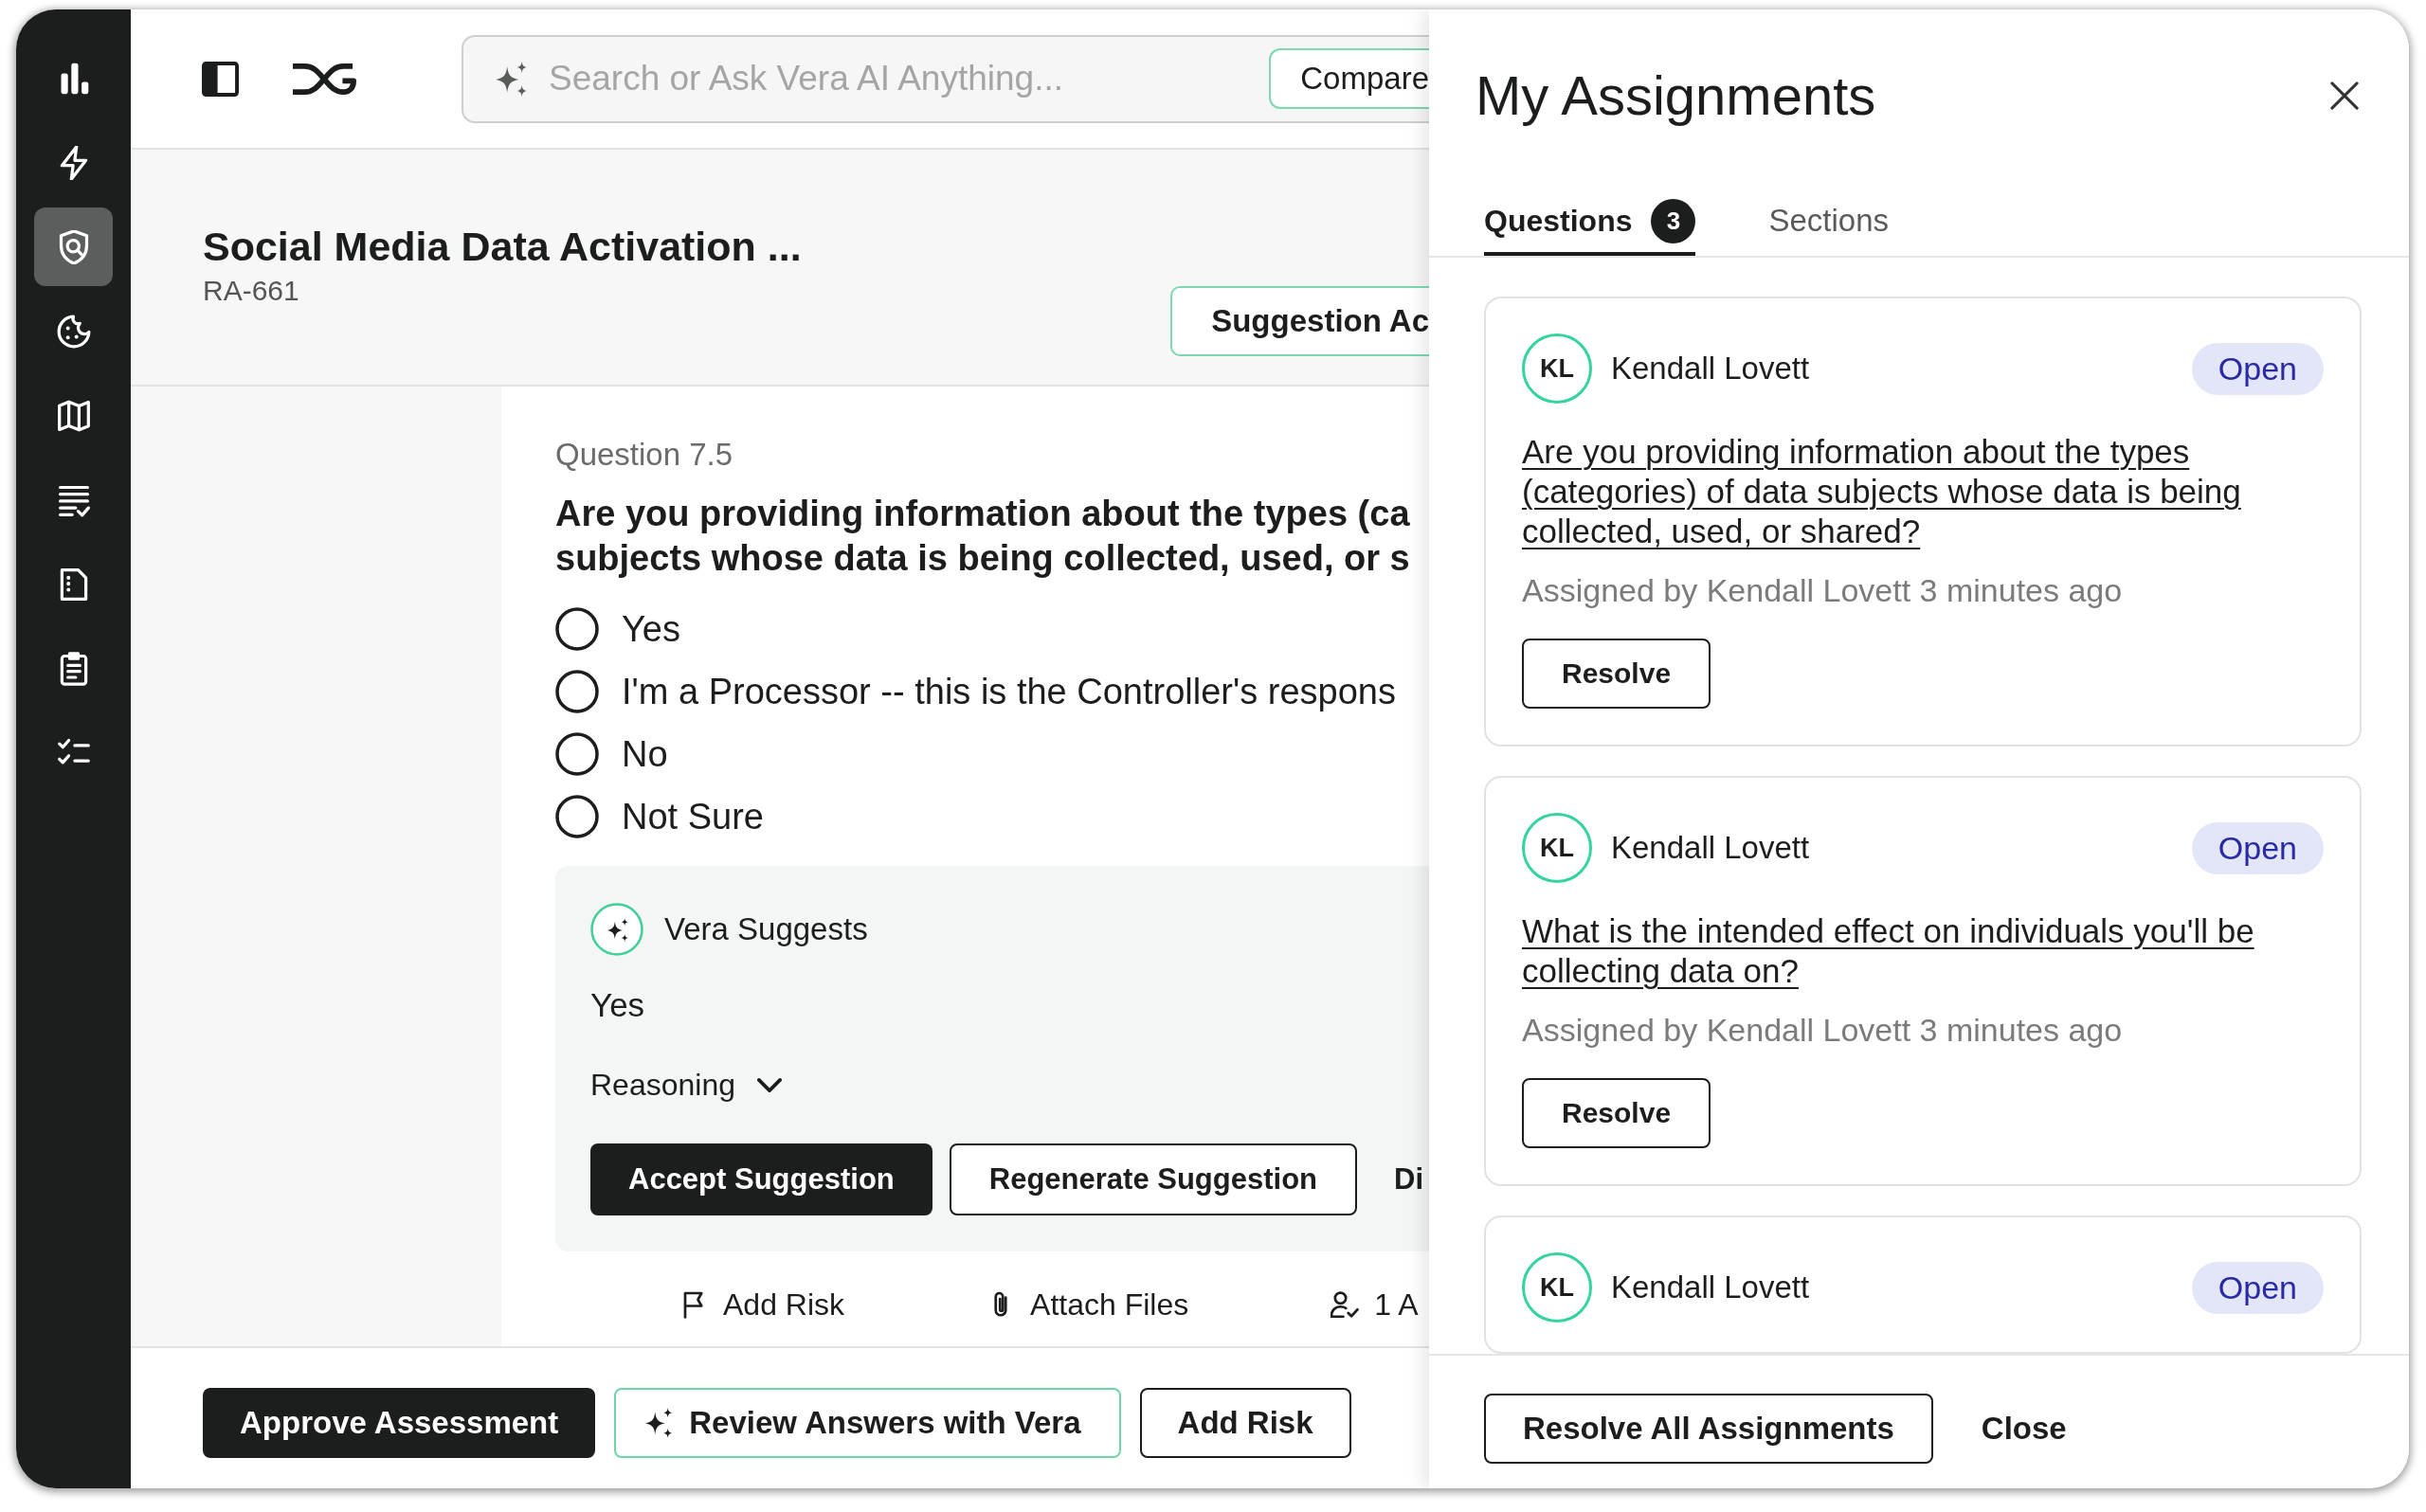 Image resolution: width=2426 pixels, height=1512 pixels. Describe the element at coordinates (762, 1305) in the screenshot. I see `action-link: Add Risk` at that location.